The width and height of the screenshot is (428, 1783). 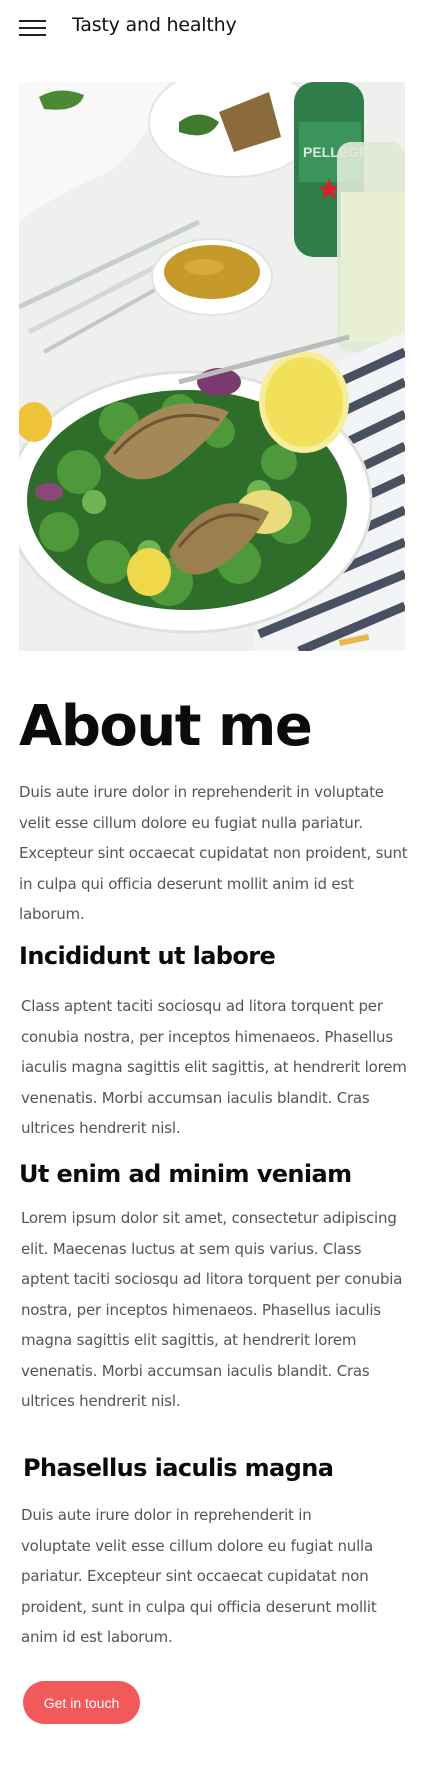 I want to click on site-title: Tasty and healthy, so click(x=154, y=25).